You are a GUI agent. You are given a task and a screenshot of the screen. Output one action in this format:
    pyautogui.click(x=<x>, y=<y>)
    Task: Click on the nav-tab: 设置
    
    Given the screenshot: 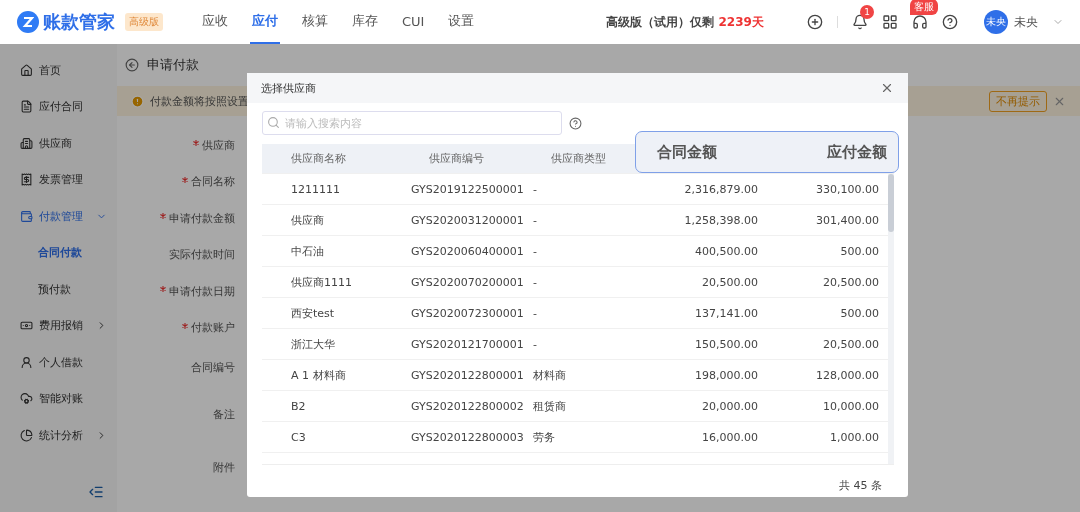 What is the action you would take?
    pyautogui.click(x=461, y=22)
    